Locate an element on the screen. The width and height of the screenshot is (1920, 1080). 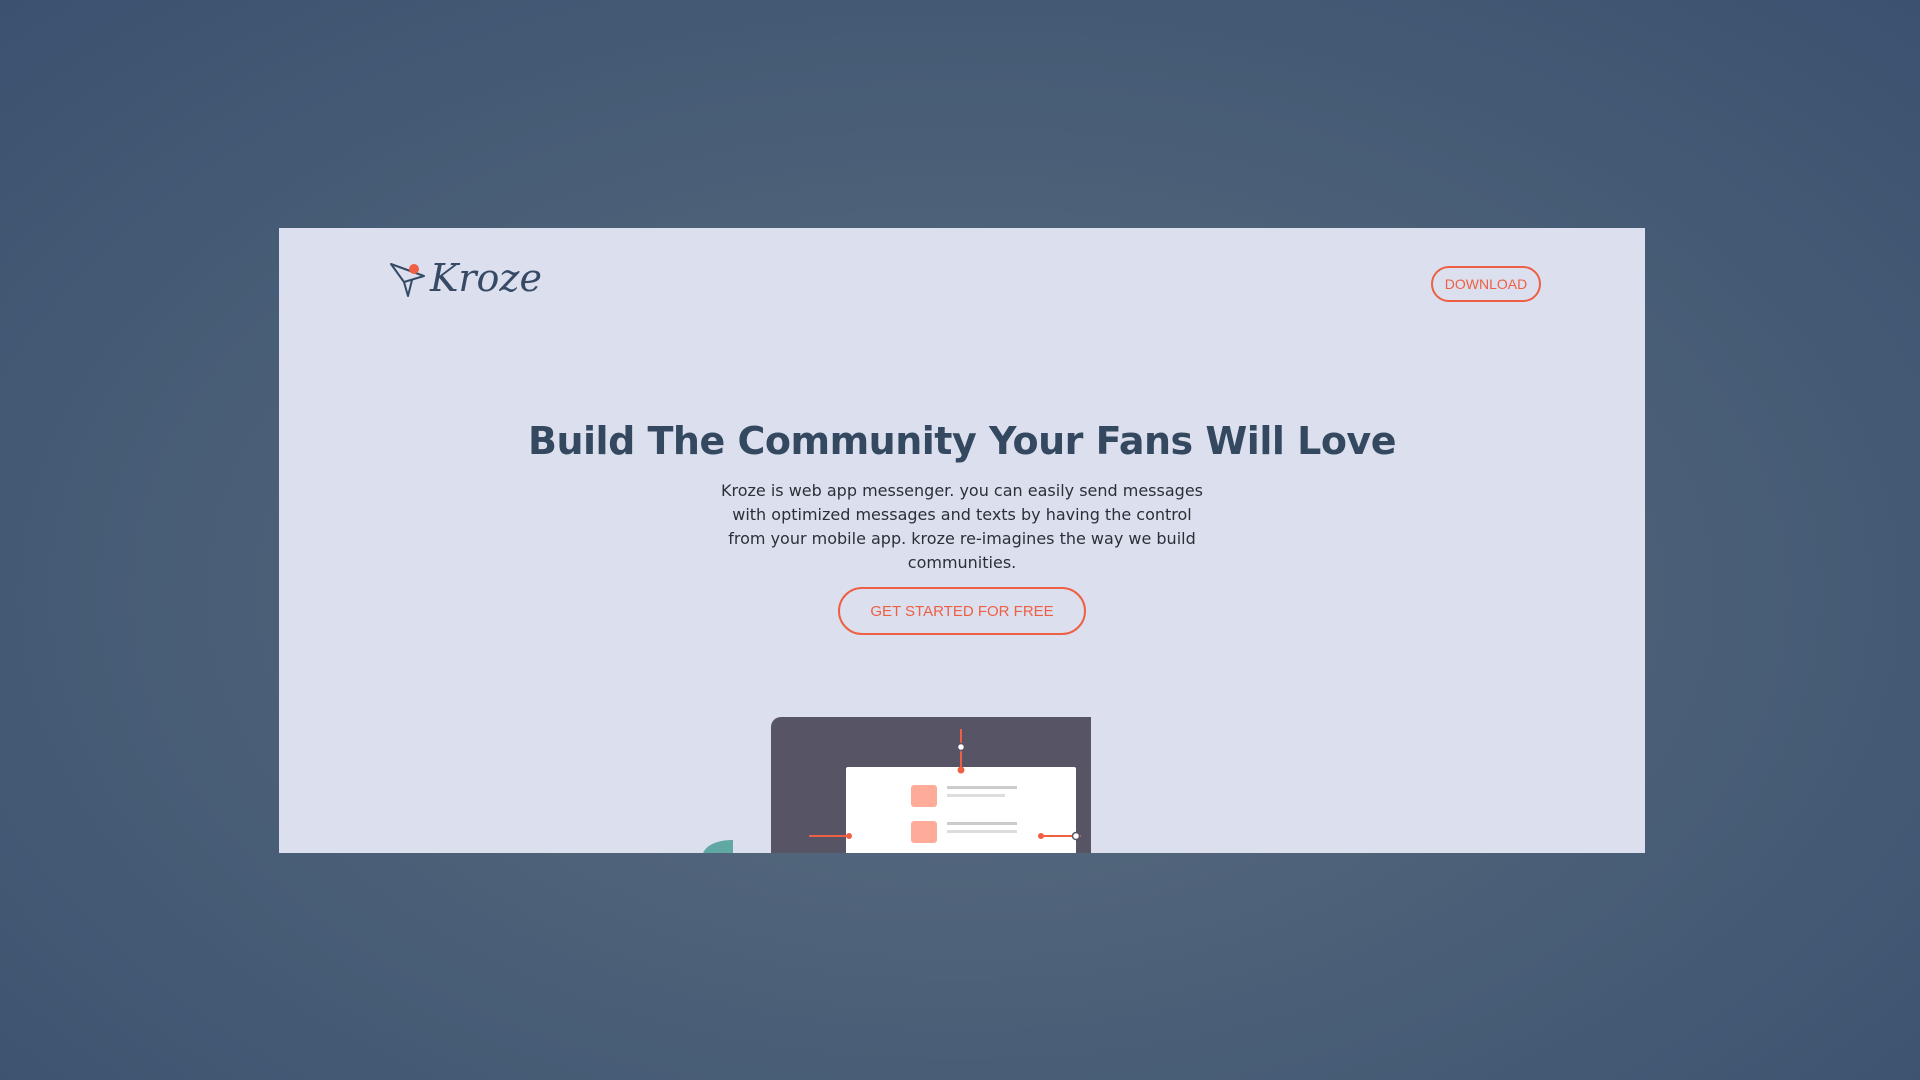
brand-name: Kroze is located at coordinates (486, 278).